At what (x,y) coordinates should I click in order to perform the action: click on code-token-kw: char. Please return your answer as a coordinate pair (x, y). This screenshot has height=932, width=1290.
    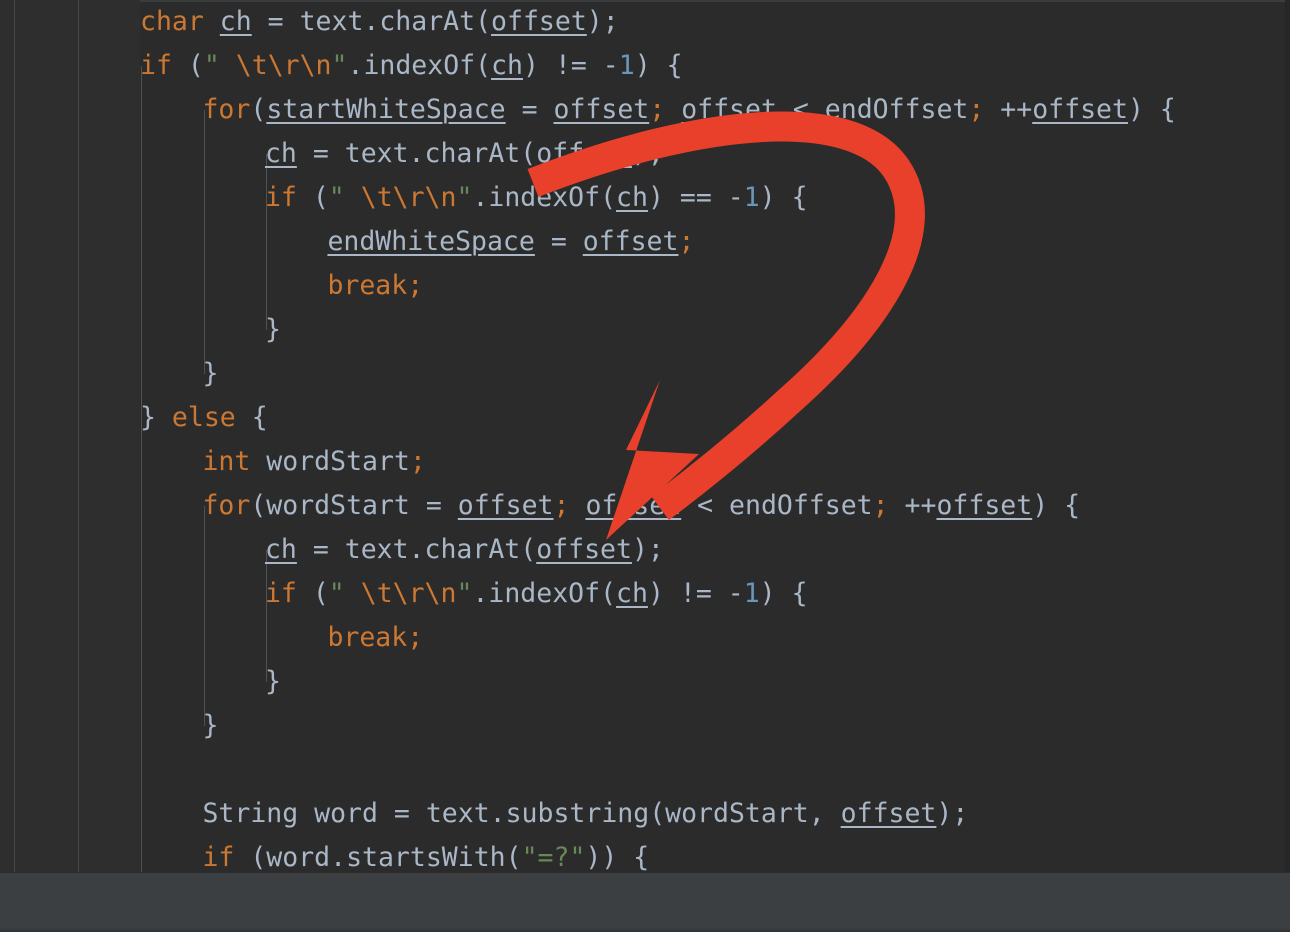
    Looking at the image, I should click on (172, 21).